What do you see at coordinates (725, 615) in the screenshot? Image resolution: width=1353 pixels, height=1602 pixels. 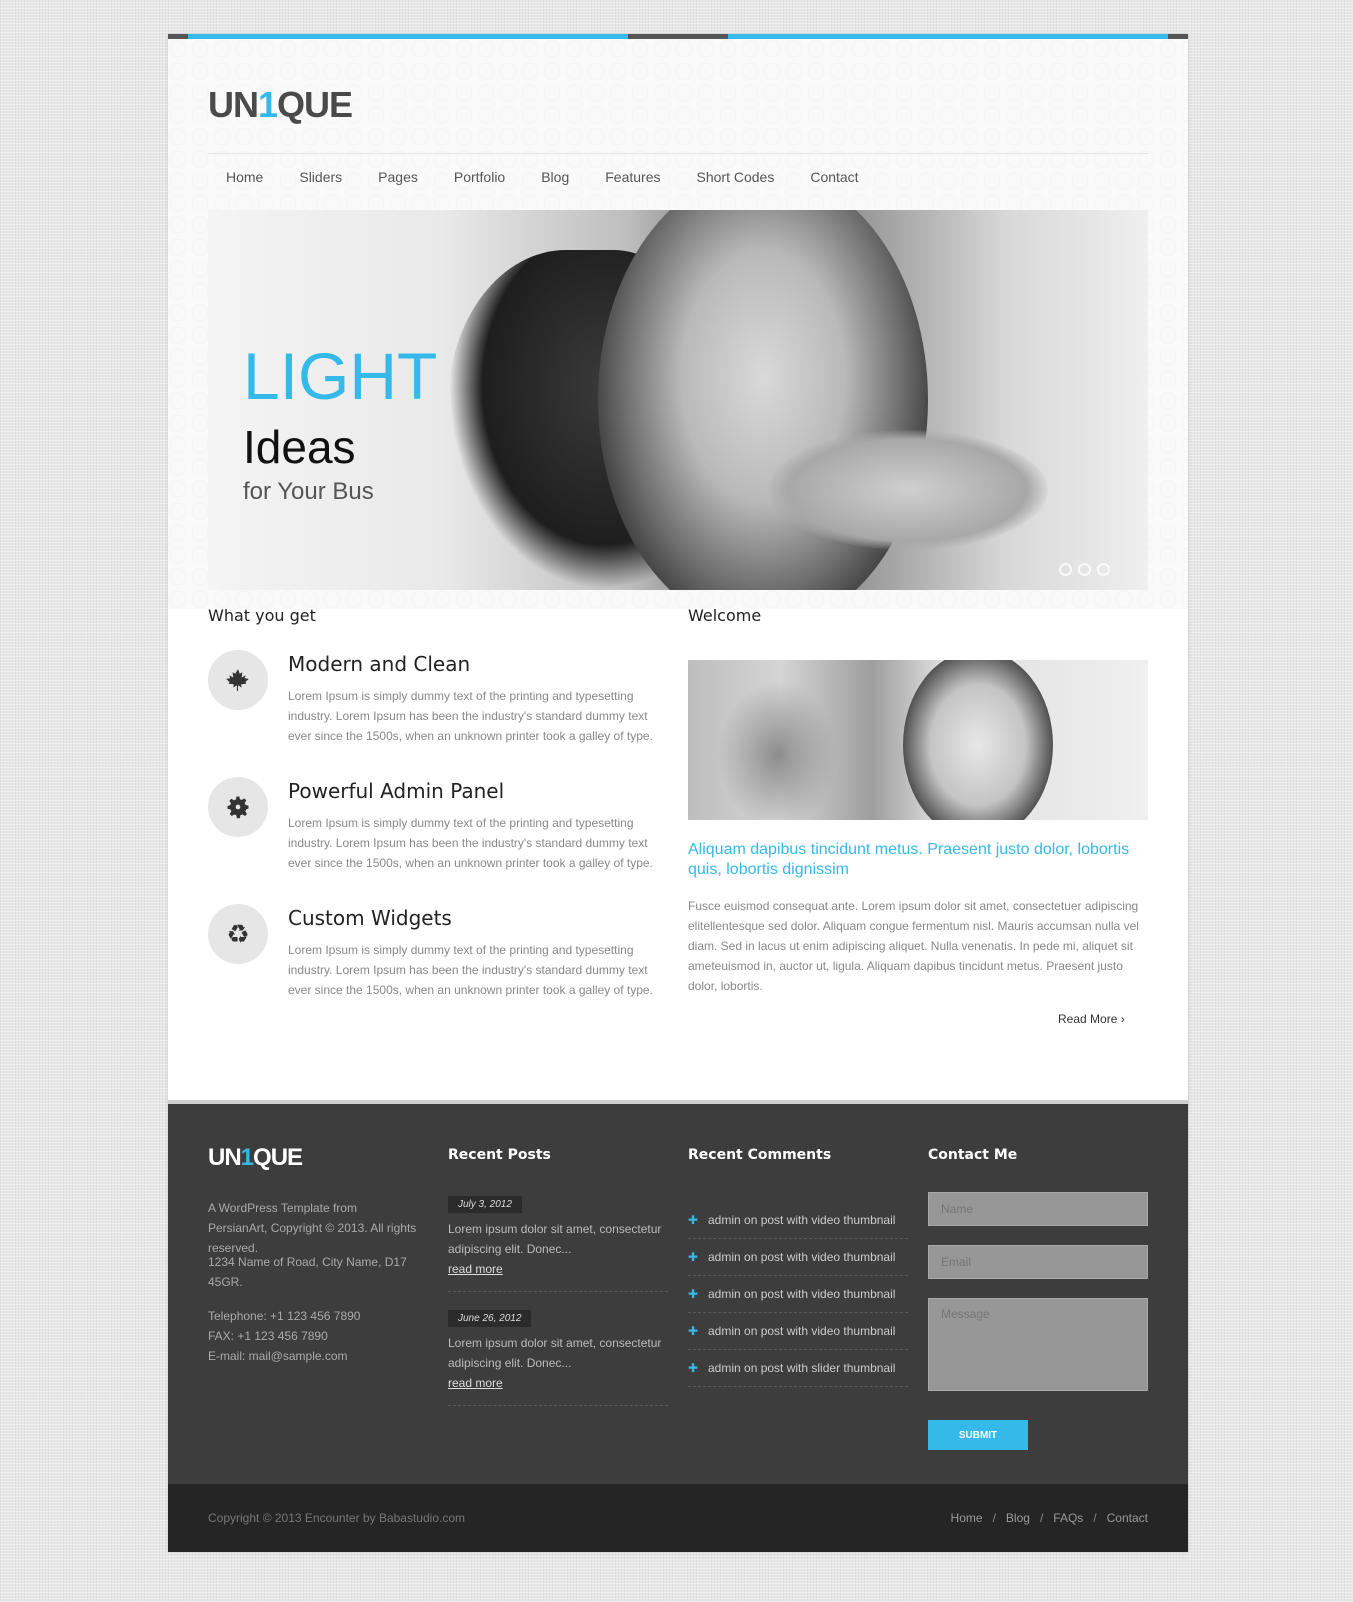 I see `welcome-heading: Welcome` at bounding box center [725, 615].